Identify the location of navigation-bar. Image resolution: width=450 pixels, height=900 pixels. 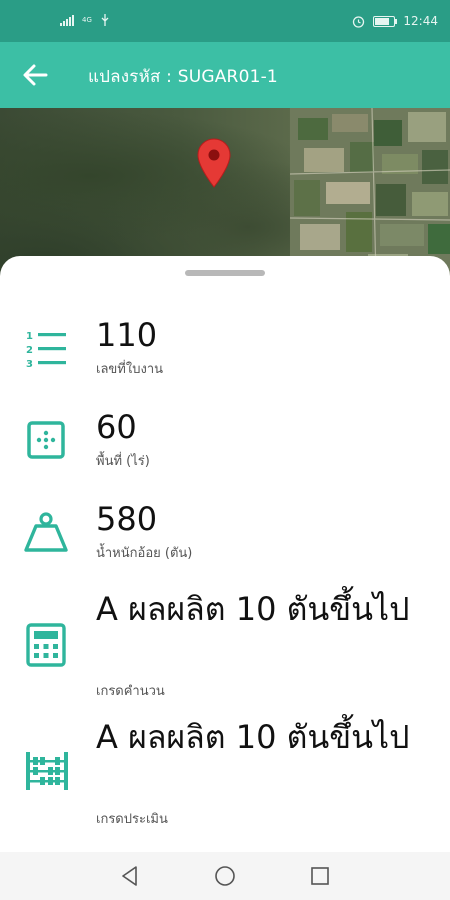
(225, 876).